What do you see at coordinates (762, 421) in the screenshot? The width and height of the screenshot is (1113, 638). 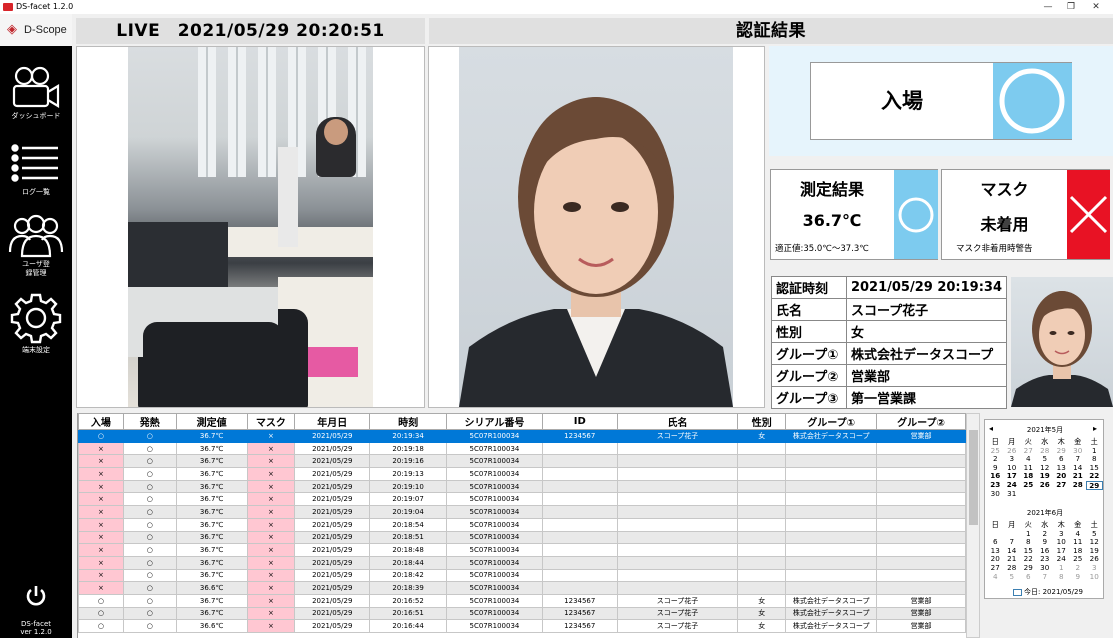 I see `log-column-header: 性別` at bounding box center [762, 421].